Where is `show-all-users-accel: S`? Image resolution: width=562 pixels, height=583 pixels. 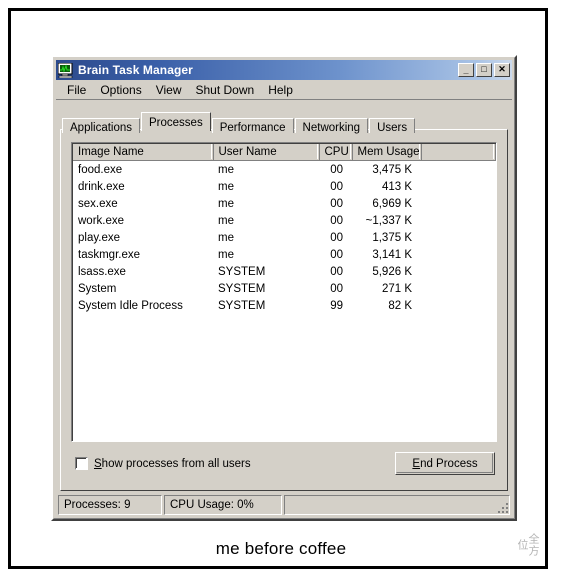 show-all-users-accel: S is located at coordinates (98, 463).